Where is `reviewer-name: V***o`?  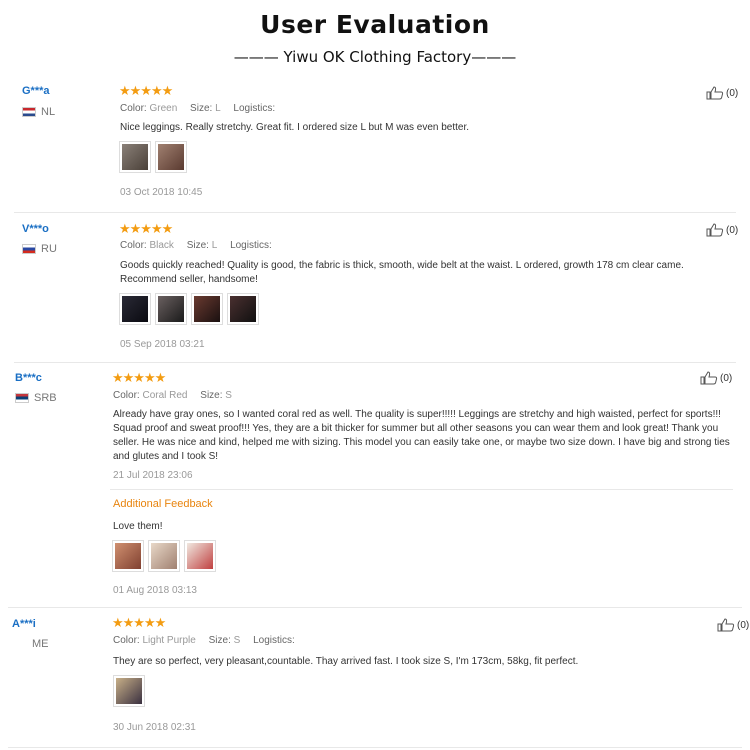
reviewer-name: V***o is located at coordinates (35, 229).